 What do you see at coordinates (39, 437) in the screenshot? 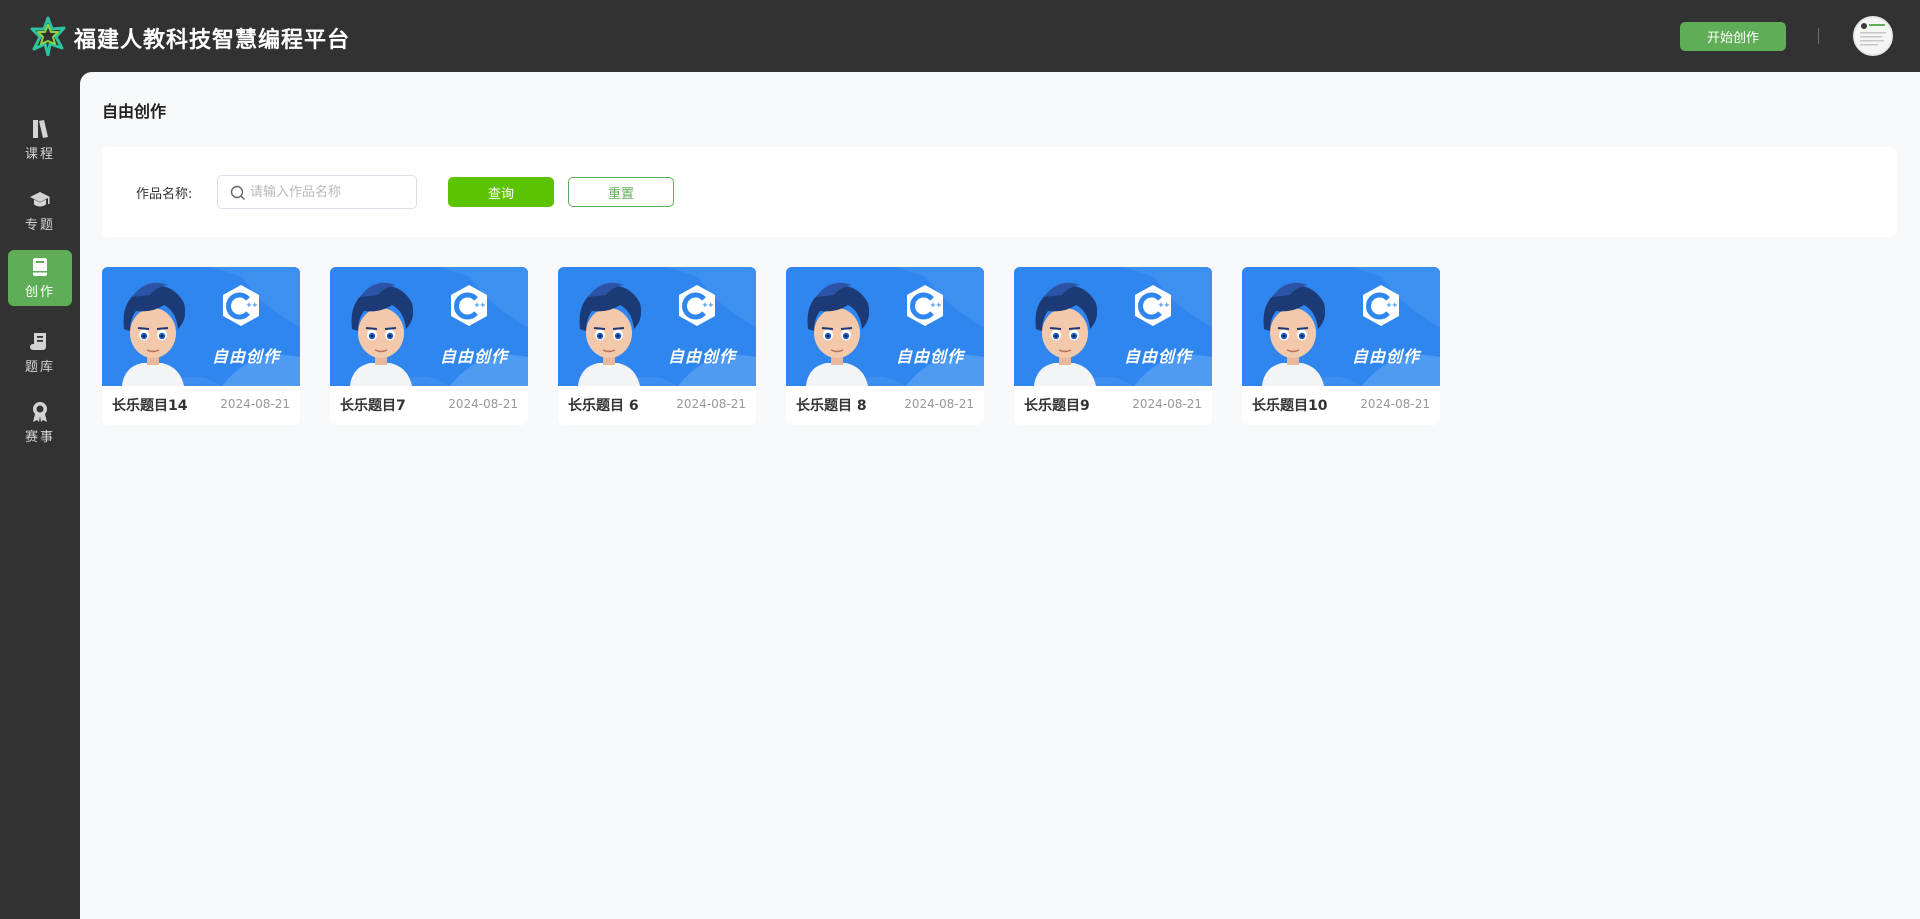
I see `sidebar-item-label: 赛事` at bounding box center [39, 437].